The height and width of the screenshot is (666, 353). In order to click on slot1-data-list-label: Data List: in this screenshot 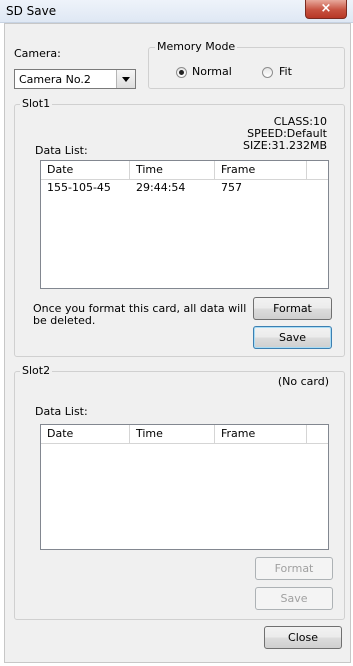, I will do `click(61, 150)`.